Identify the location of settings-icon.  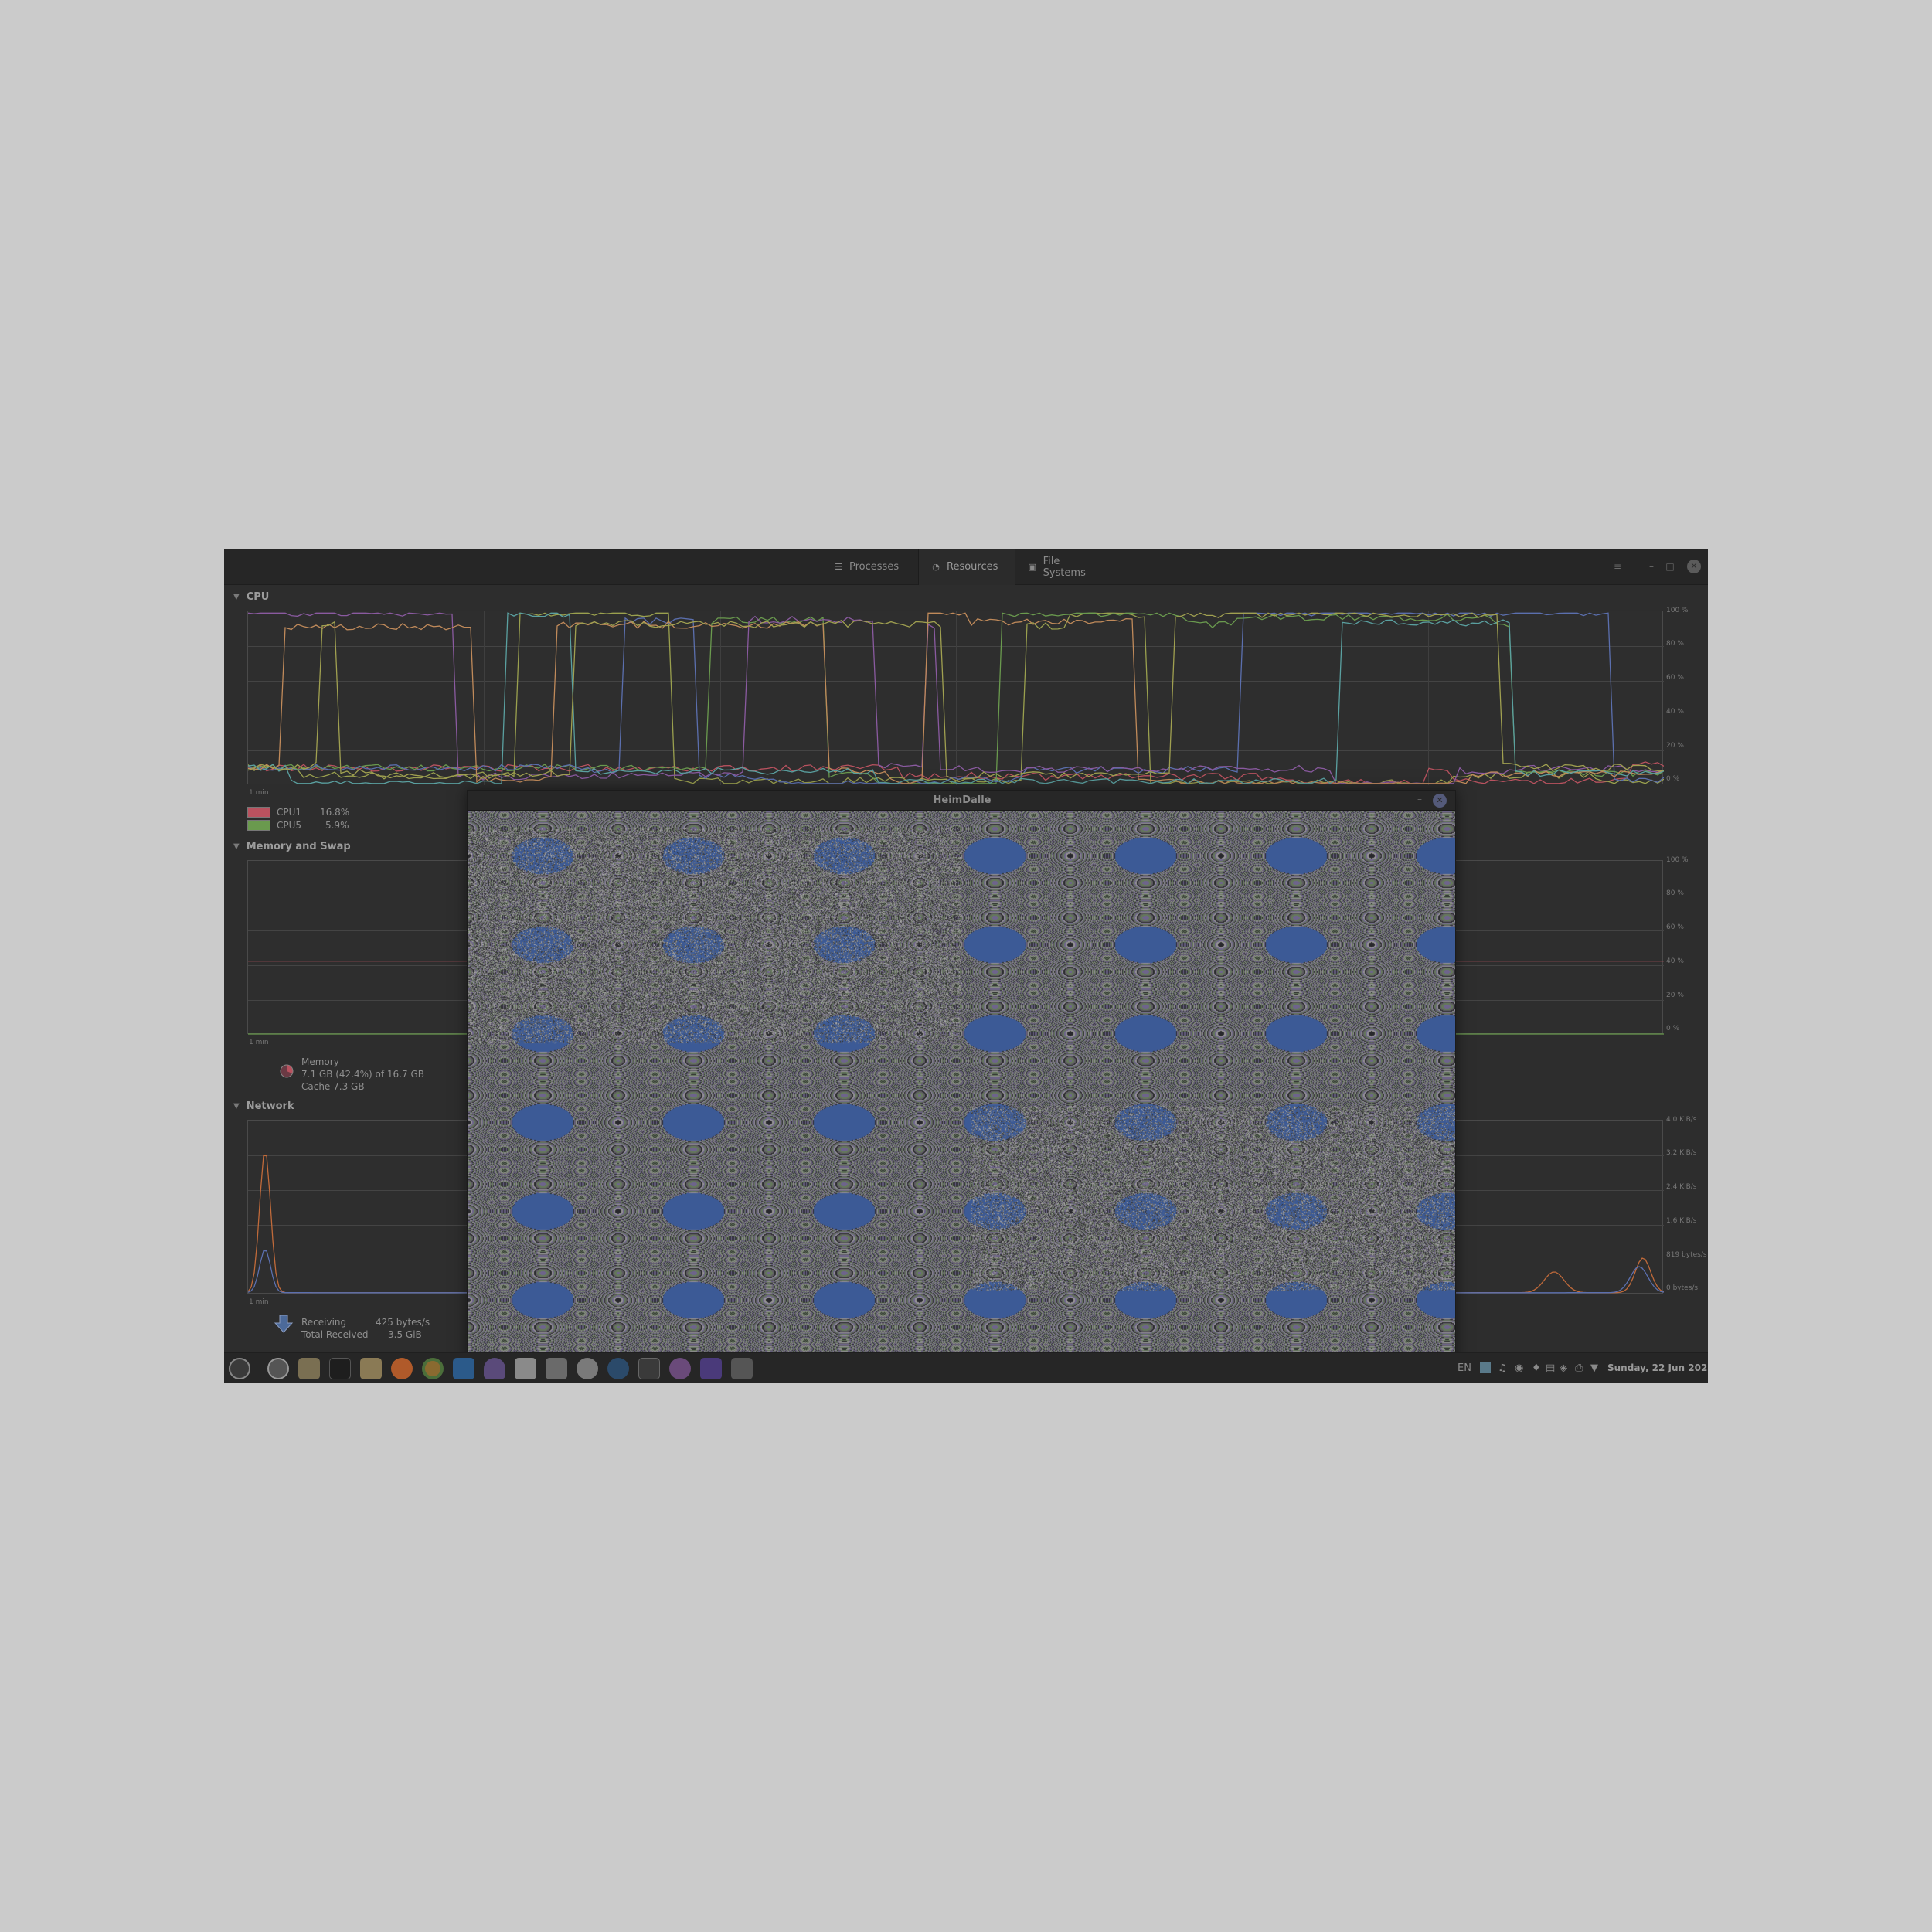
(278, 1369).